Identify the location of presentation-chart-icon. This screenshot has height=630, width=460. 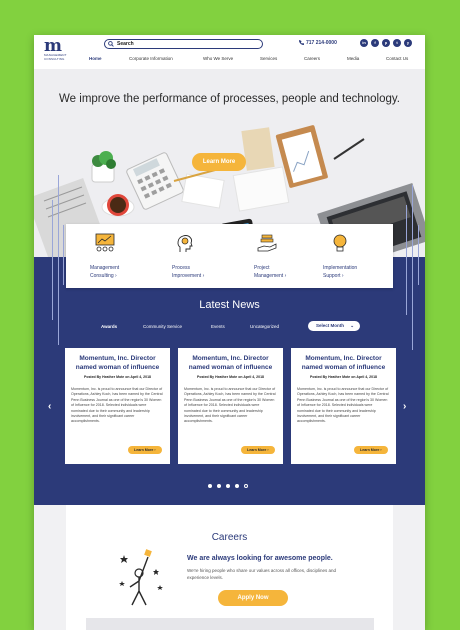
(105, 242).